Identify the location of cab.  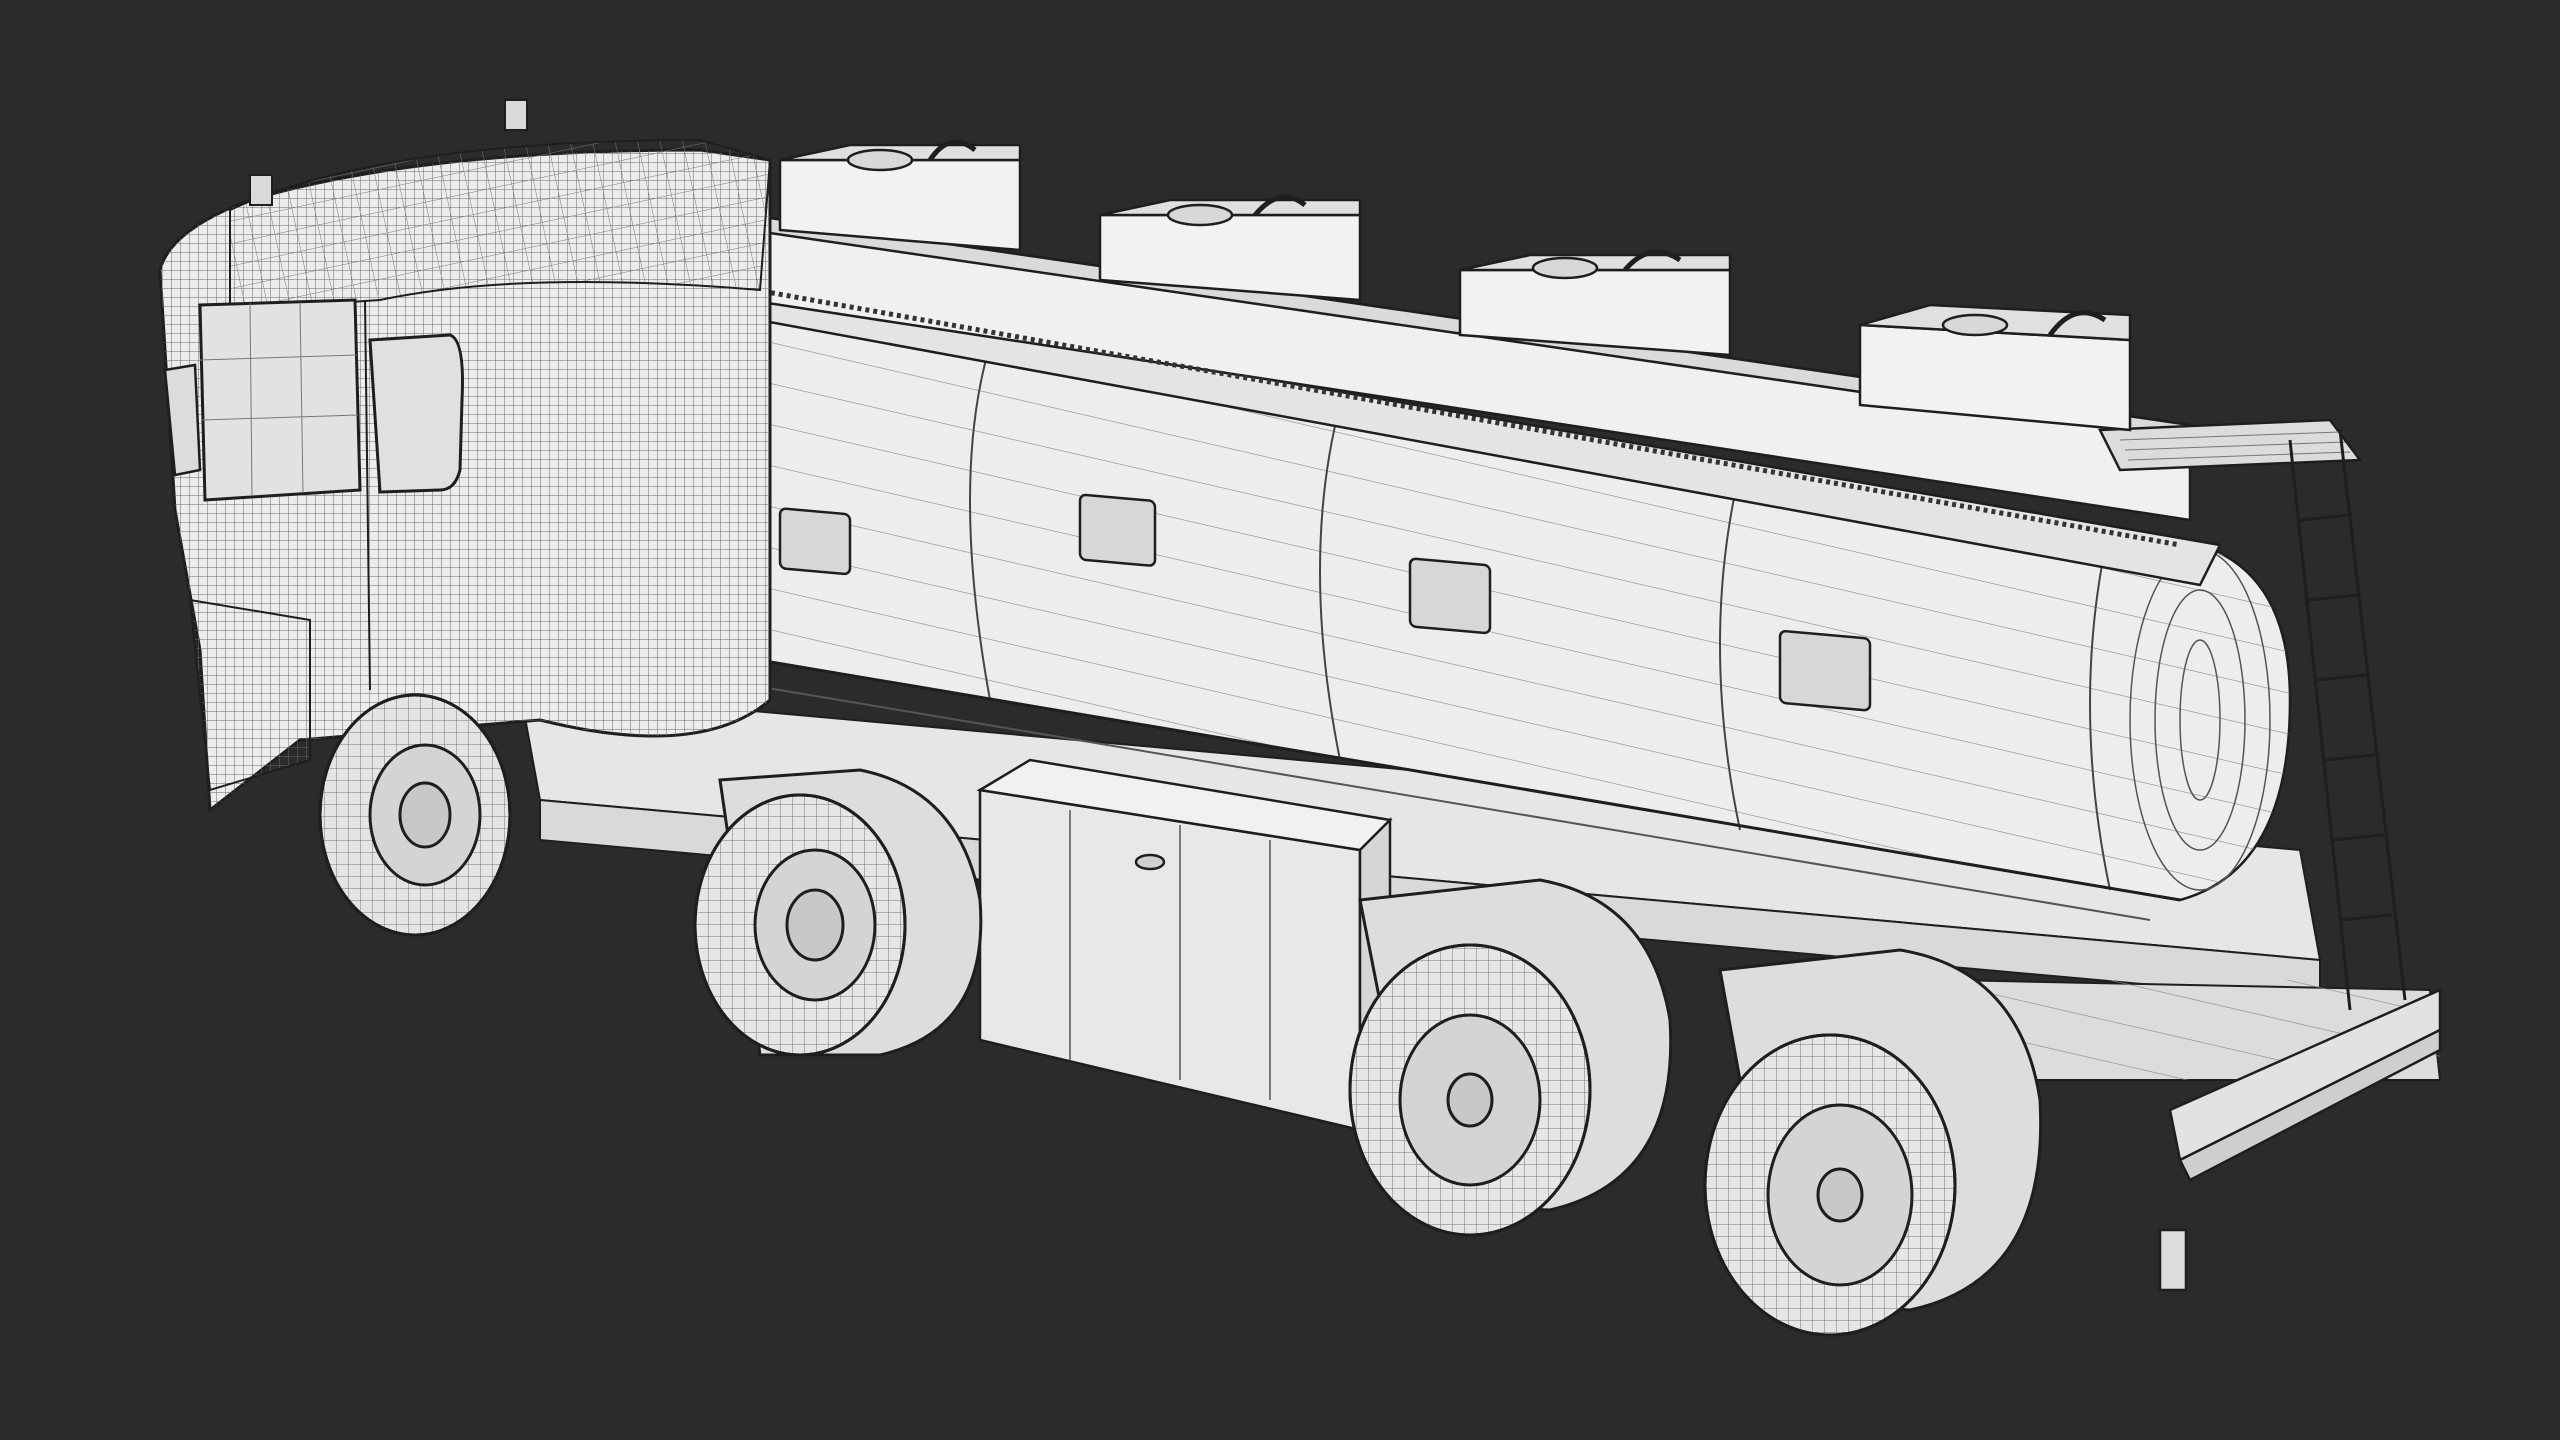
(465, 456).